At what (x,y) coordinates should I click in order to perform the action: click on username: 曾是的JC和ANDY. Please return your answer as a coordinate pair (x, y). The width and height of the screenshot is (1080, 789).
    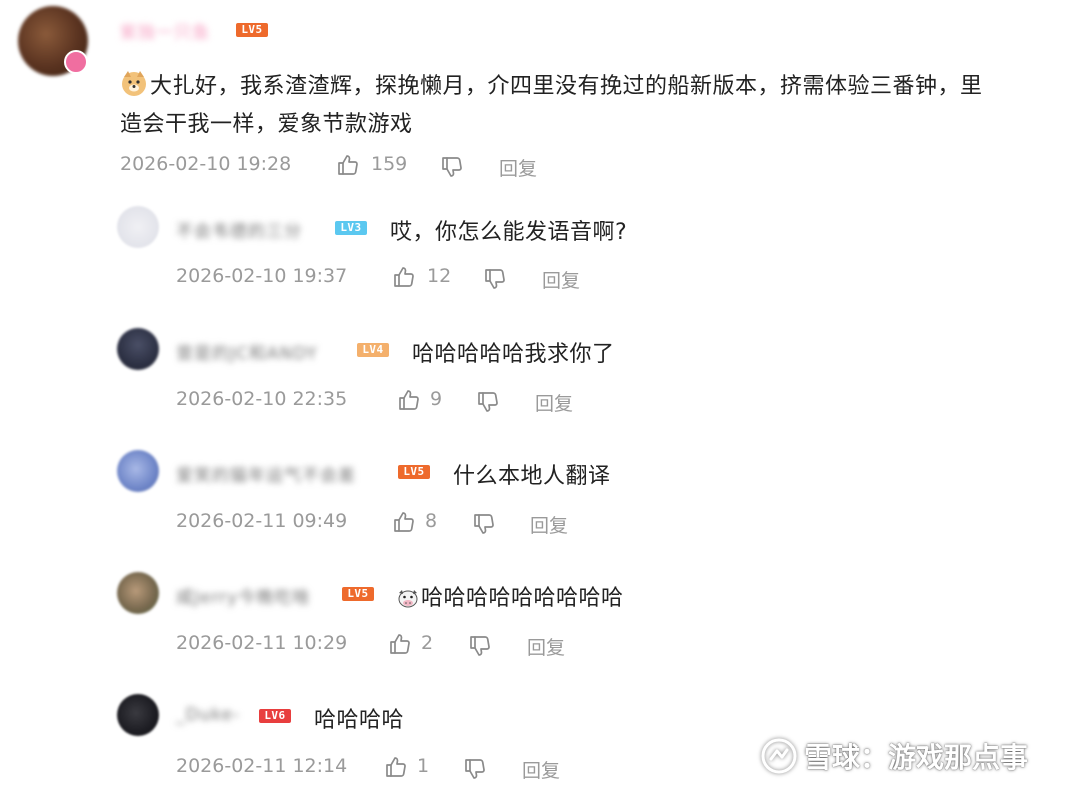
    Looking at the image, I should click on (247, 351).